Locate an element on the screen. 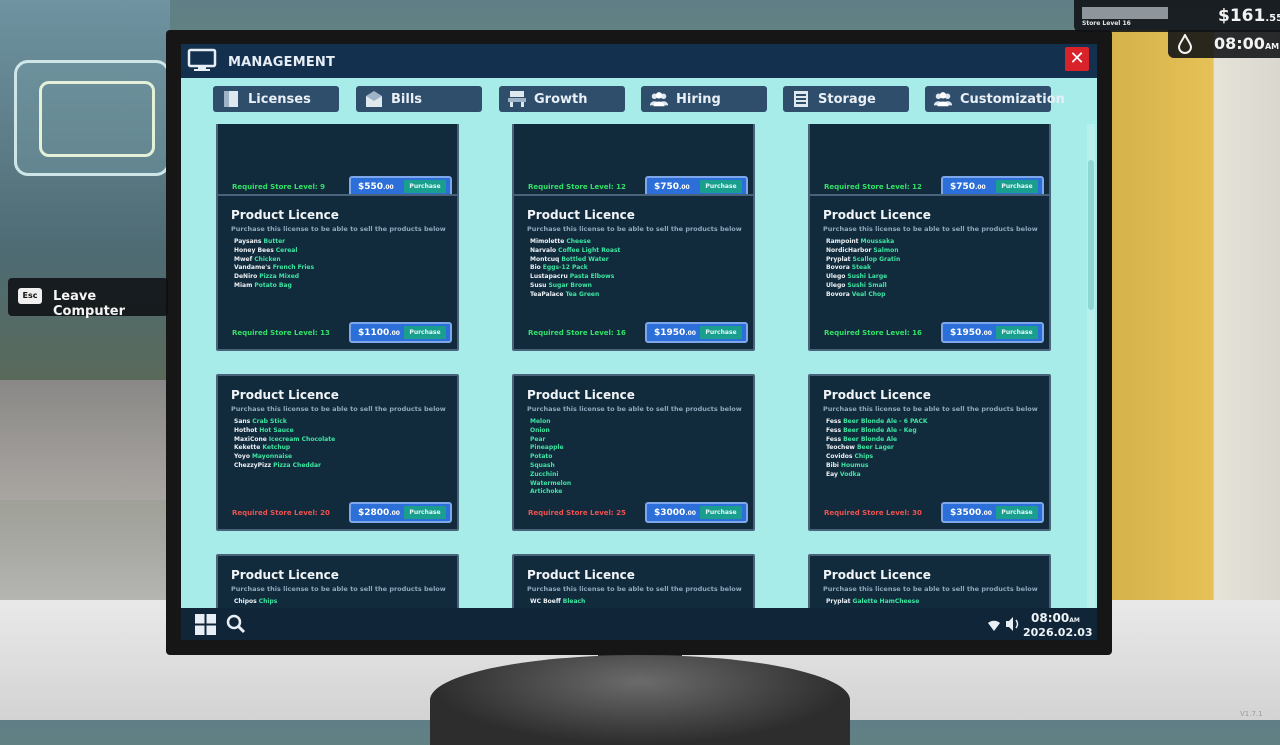  tab-customization: Customization is located at coordinates (995, 99).